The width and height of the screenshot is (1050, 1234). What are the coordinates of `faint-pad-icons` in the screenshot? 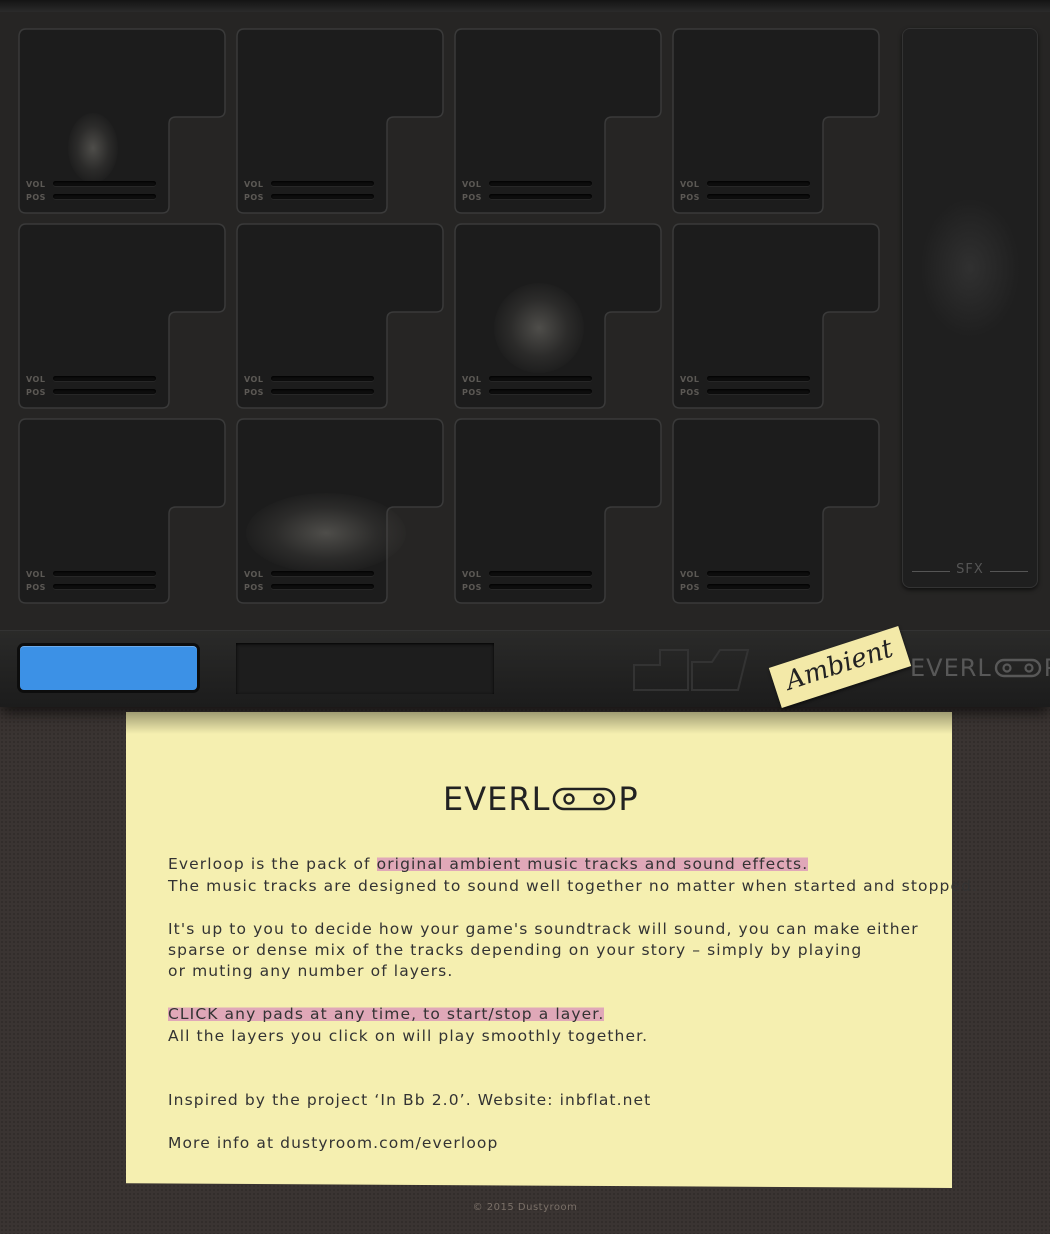 It's located at (691, 670).